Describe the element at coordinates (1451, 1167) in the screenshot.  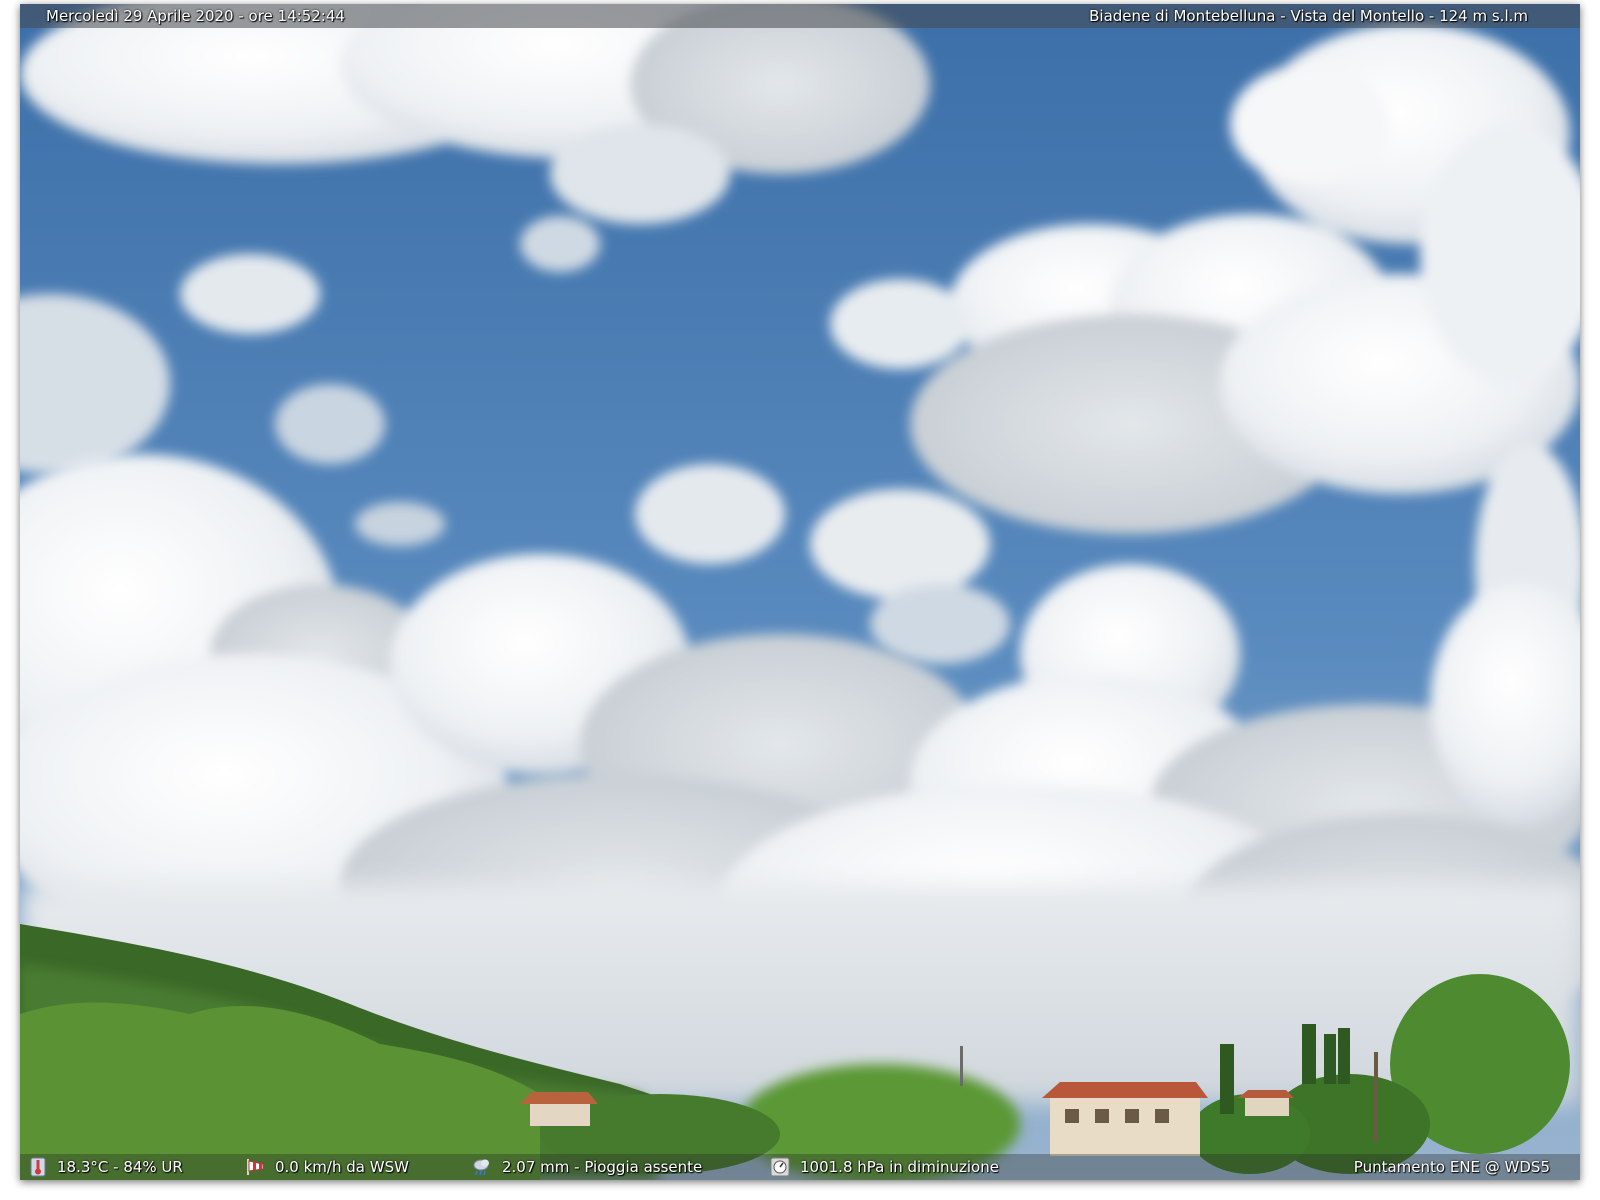
I see `camera-orientation-text: Puntamento ENE @ WDS5` at that location.